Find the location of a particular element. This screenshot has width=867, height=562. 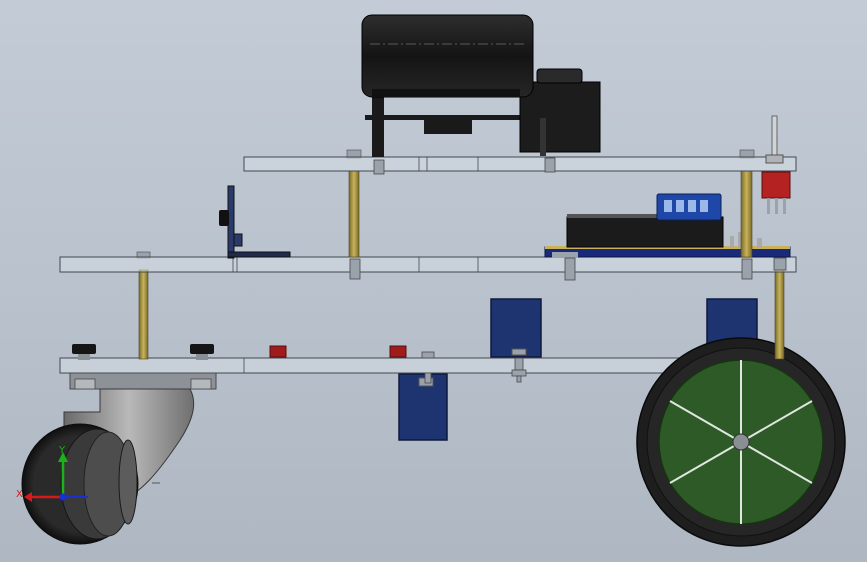

motor-mount-post is located at coordinates (378, 126).